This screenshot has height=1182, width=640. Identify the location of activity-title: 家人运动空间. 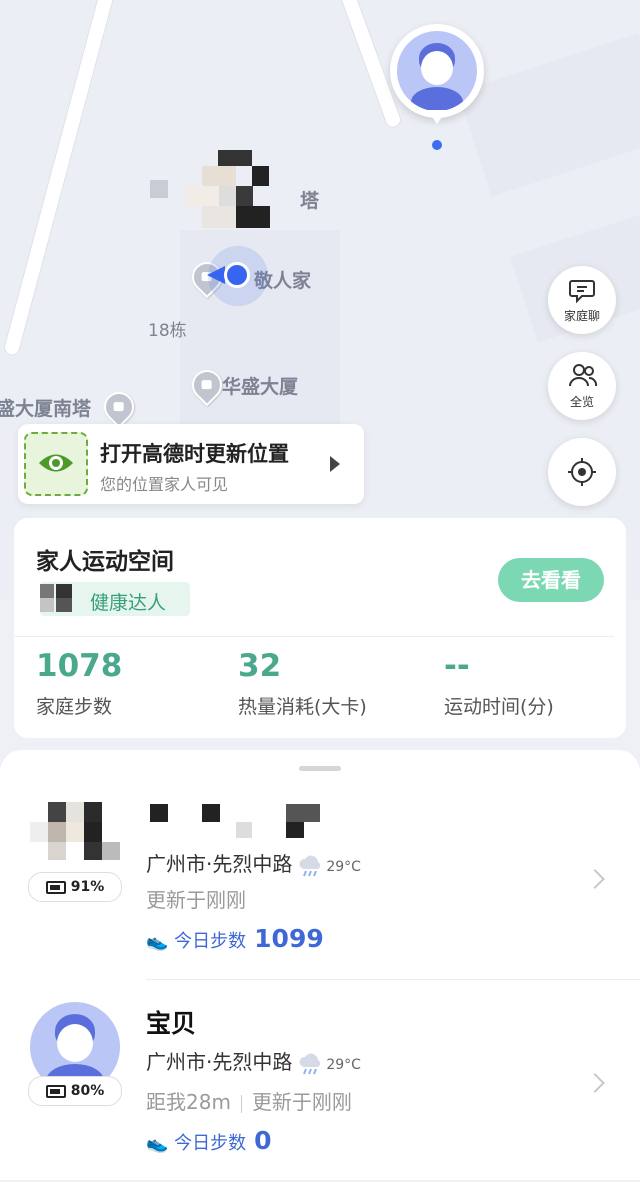
(105, 562).